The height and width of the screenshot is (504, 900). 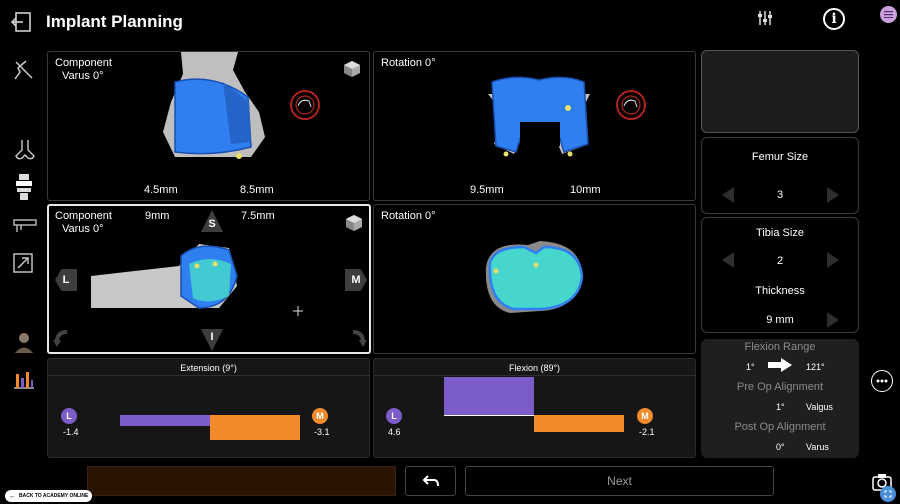 I want to click on postop-alignment-type: Varus, so click(x=817, y=447).